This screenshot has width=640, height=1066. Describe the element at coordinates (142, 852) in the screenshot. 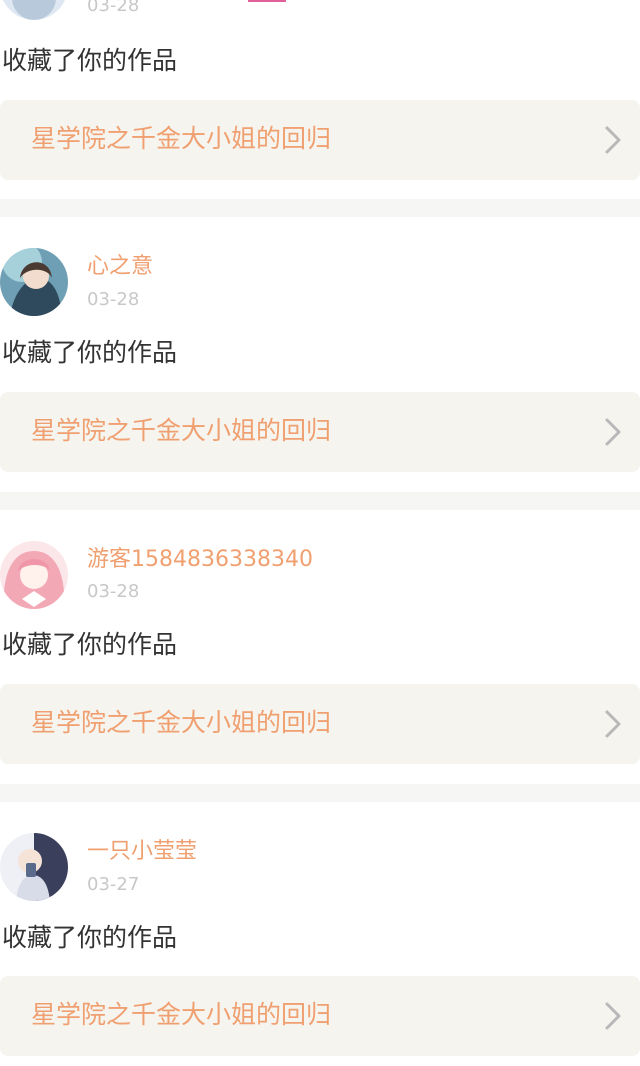

I see `user-name: 一只小莹莹` at that location.